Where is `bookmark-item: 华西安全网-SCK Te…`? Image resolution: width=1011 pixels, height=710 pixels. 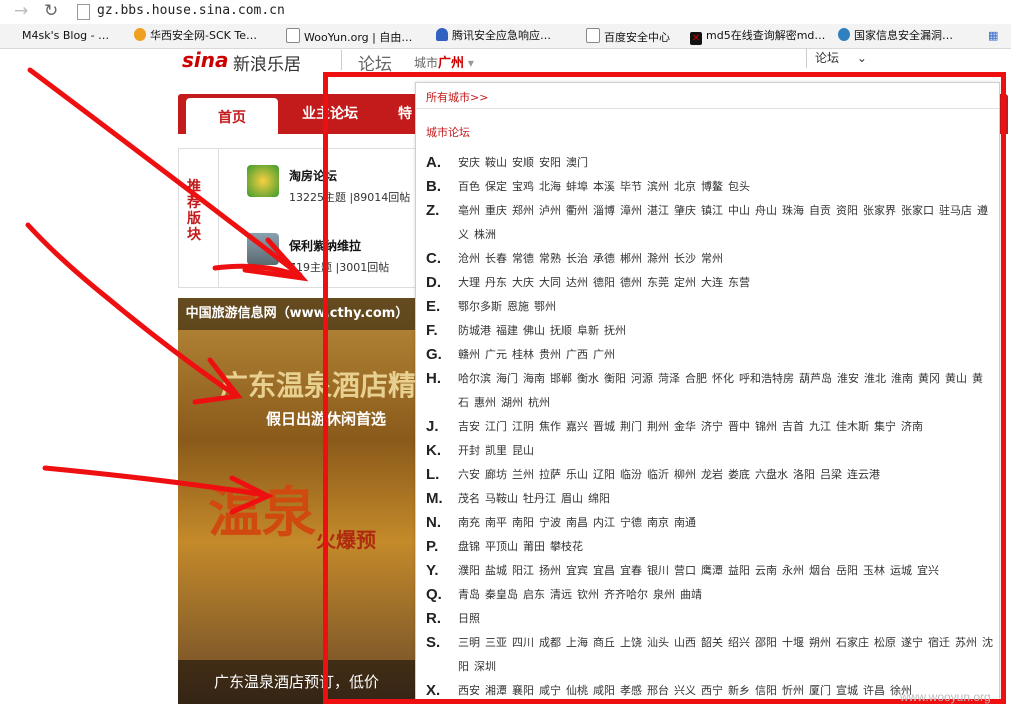
bookmark-item: 华西安全网-SCK Te… is located at coordinates (195, 36).